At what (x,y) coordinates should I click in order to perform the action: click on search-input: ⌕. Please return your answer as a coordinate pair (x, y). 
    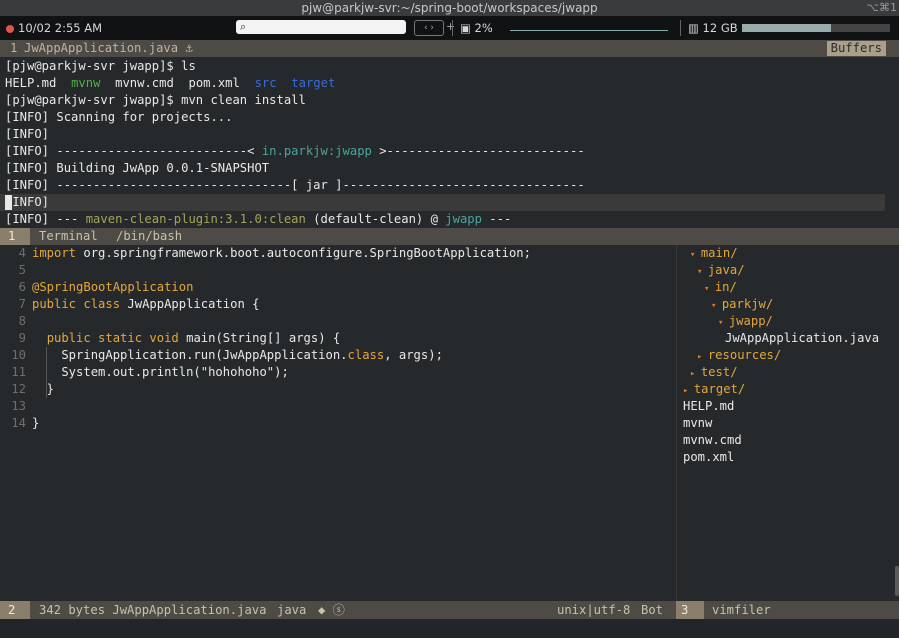
    Looking at the image, I should click on (321, 27).